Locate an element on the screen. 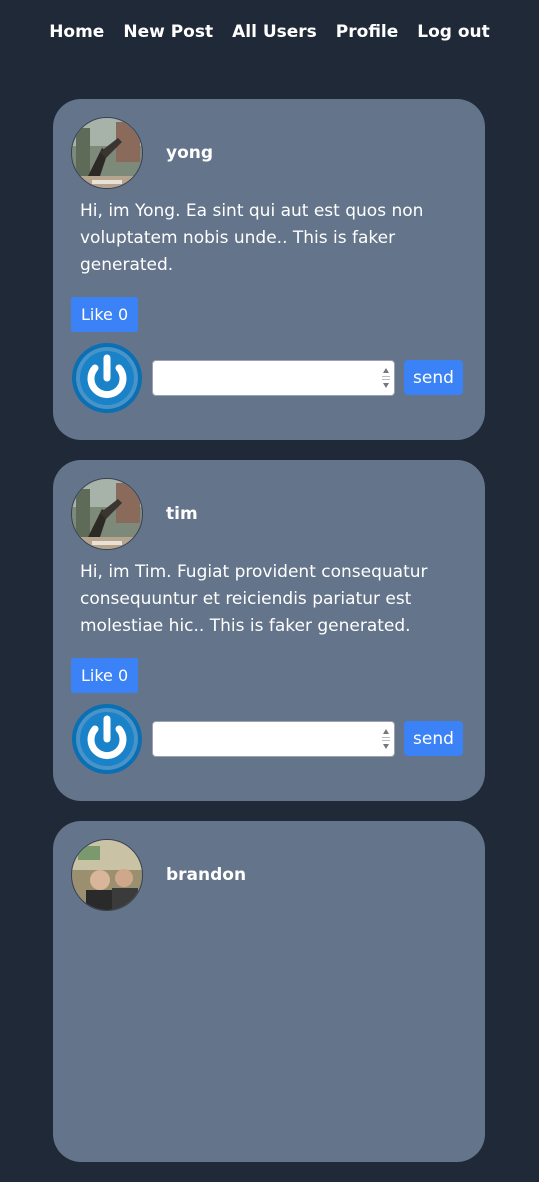  nav-home: Home is located at coordinates (76, 32).